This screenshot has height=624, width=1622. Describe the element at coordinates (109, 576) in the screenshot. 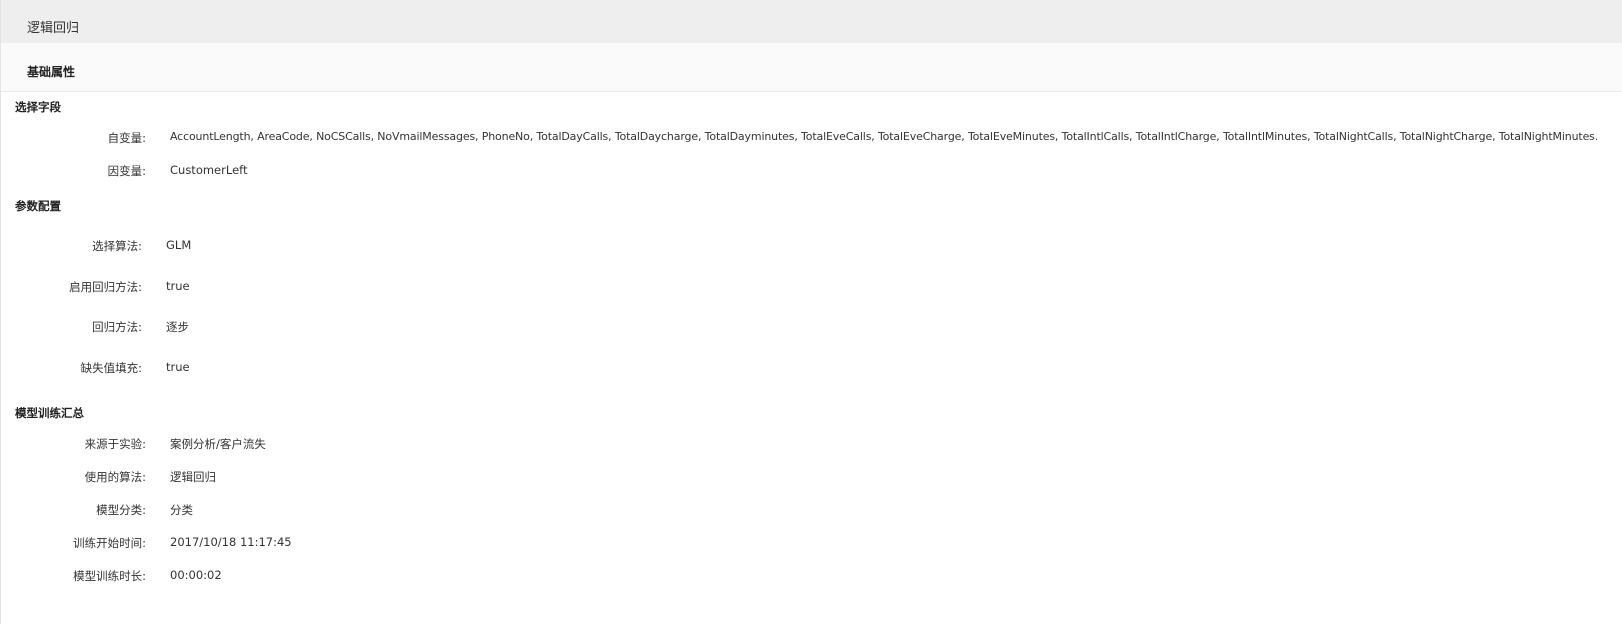

I see `training-duration-label: 模型训练时长:` at that location.